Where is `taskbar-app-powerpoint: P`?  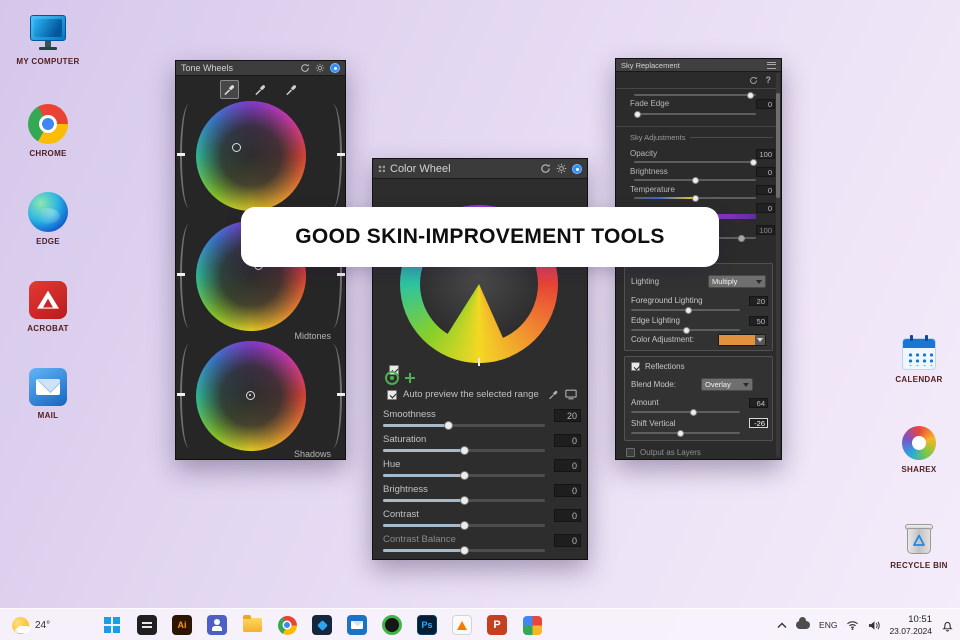
taskbar-app-powerpoint: P is located at coordinates (497, 625).